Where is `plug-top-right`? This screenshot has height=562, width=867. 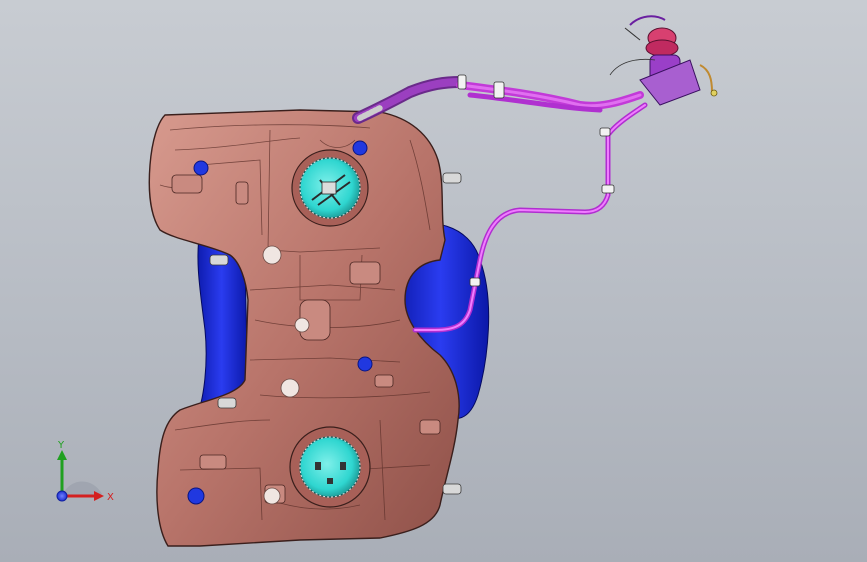 plug-top-right is located at coordinates (360, 148).